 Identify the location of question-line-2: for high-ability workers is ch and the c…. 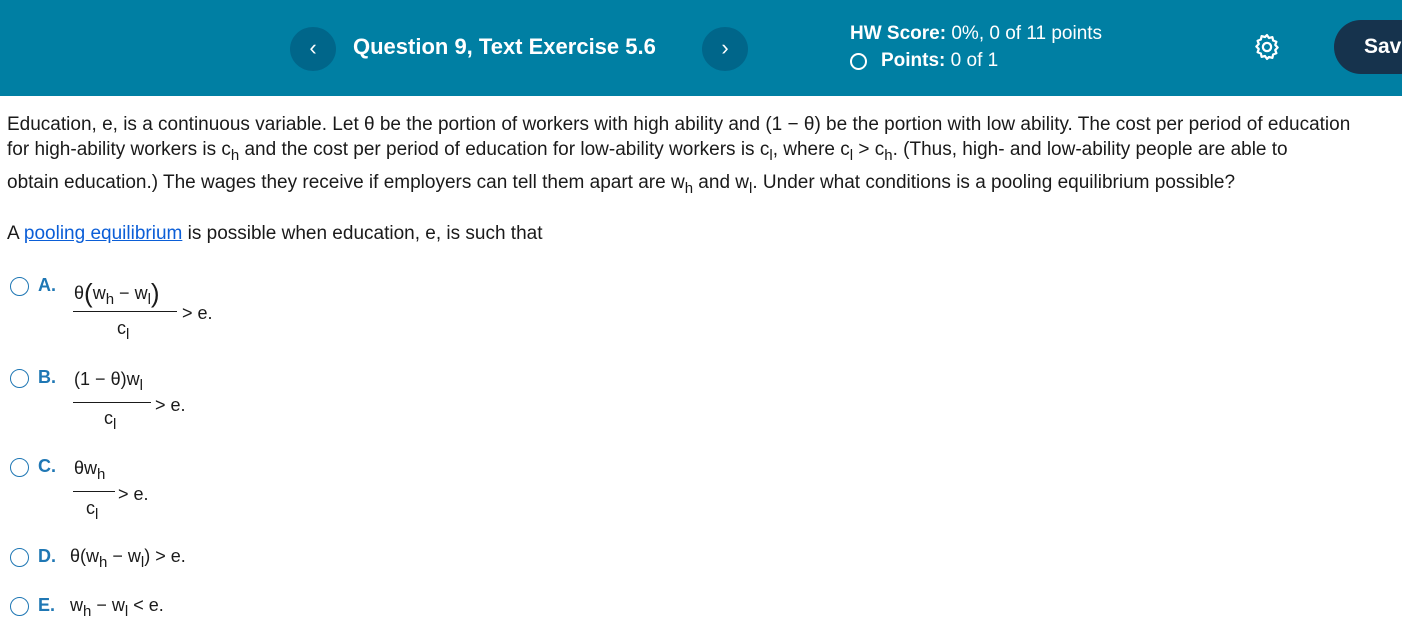
(647, 151).